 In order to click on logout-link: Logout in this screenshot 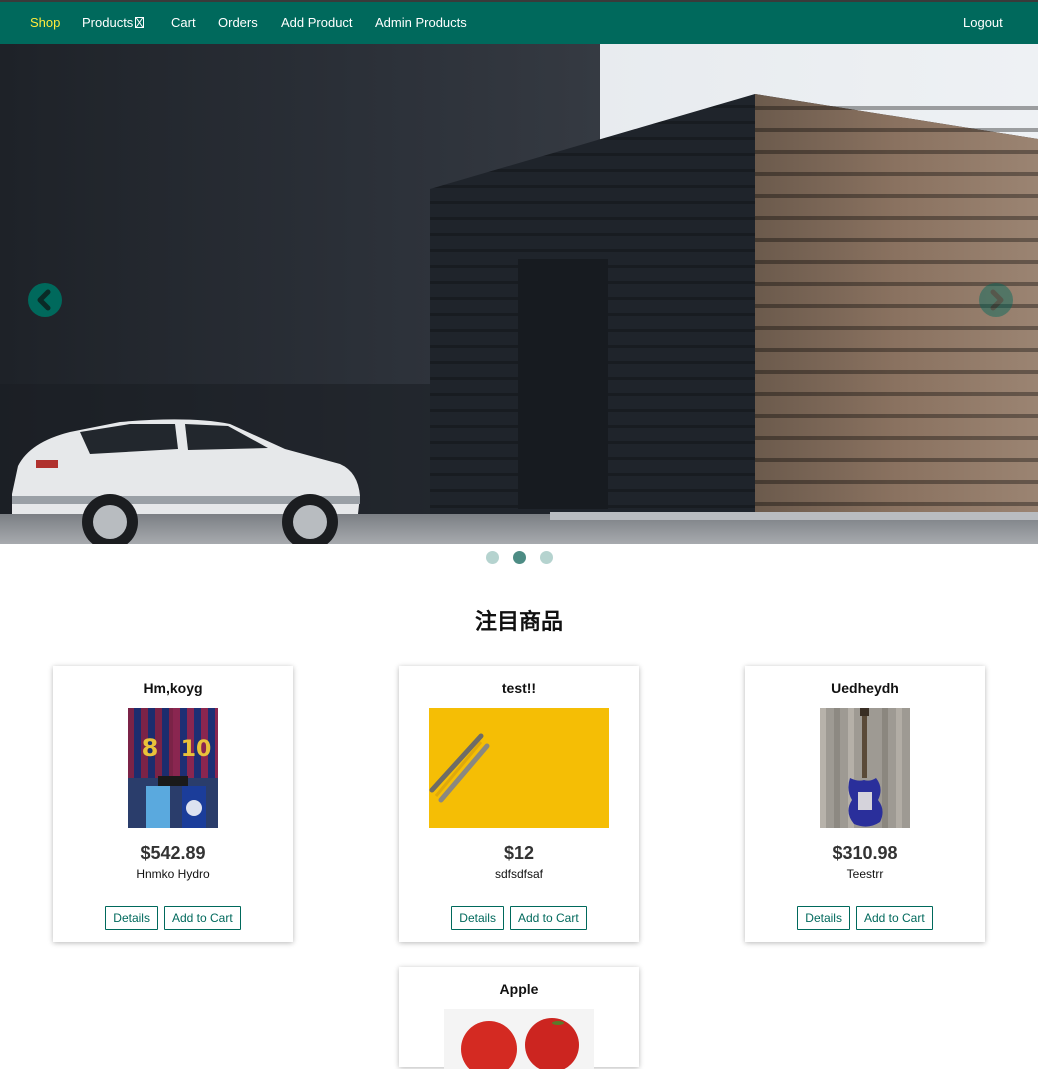, I will do `click(983, 22)`.